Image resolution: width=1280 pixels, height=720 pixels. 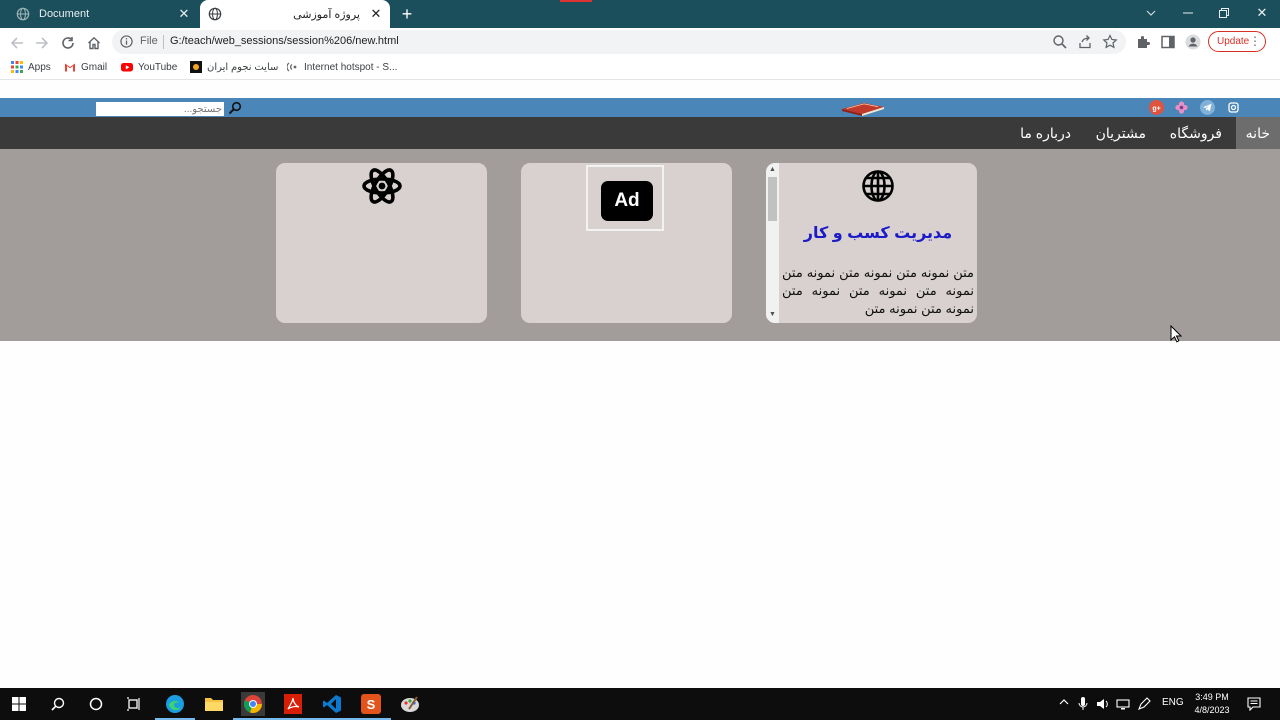 I want to click on microphone-icon, so click(x=1083, y=704).